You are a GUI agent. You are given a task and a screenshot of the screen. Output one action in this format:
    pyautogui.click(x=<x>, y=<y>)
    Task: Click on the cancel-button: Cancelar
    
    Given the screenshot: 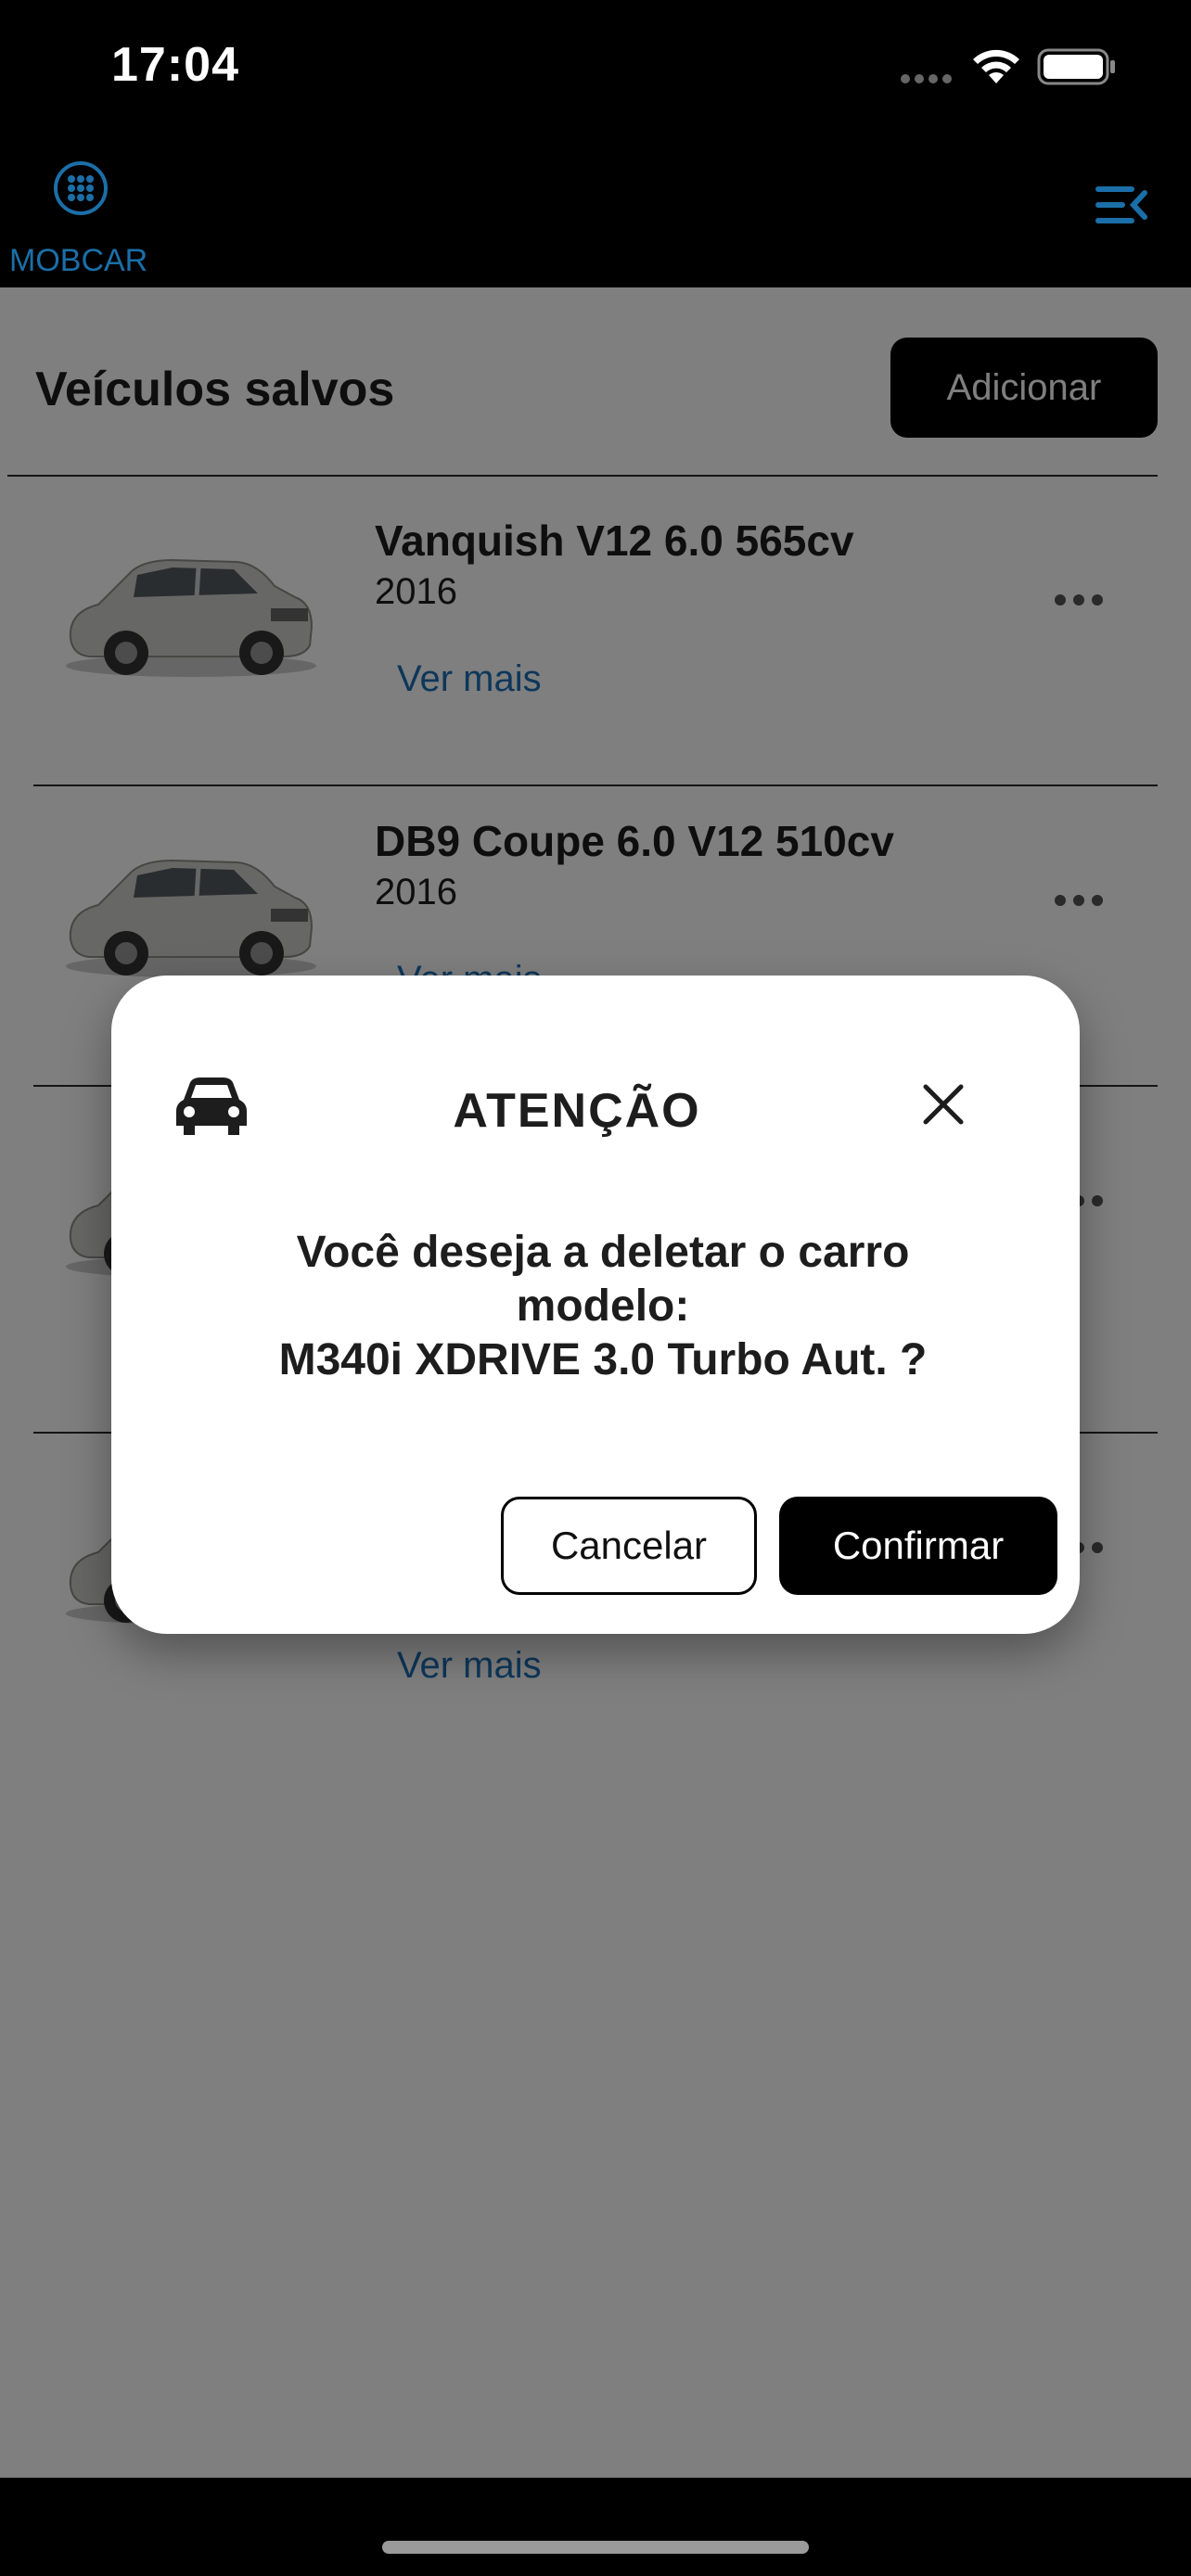 What is the action you would take?
    pyautogui.click(x=629, y=1546)
    